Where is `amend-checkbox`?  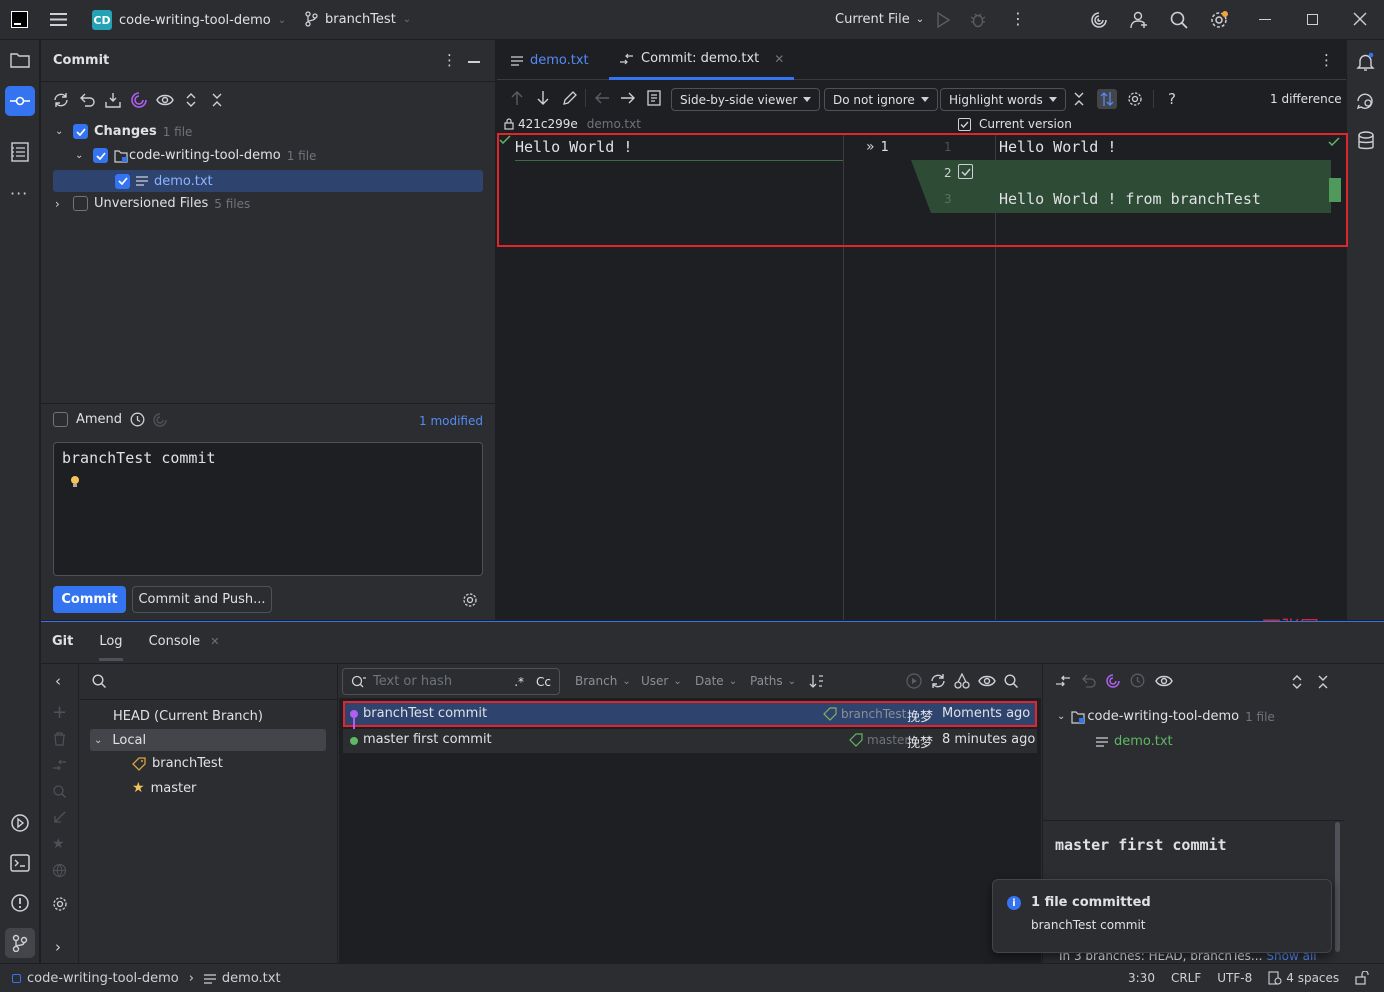 amend-checkbox is located at coordinates (60, 419).